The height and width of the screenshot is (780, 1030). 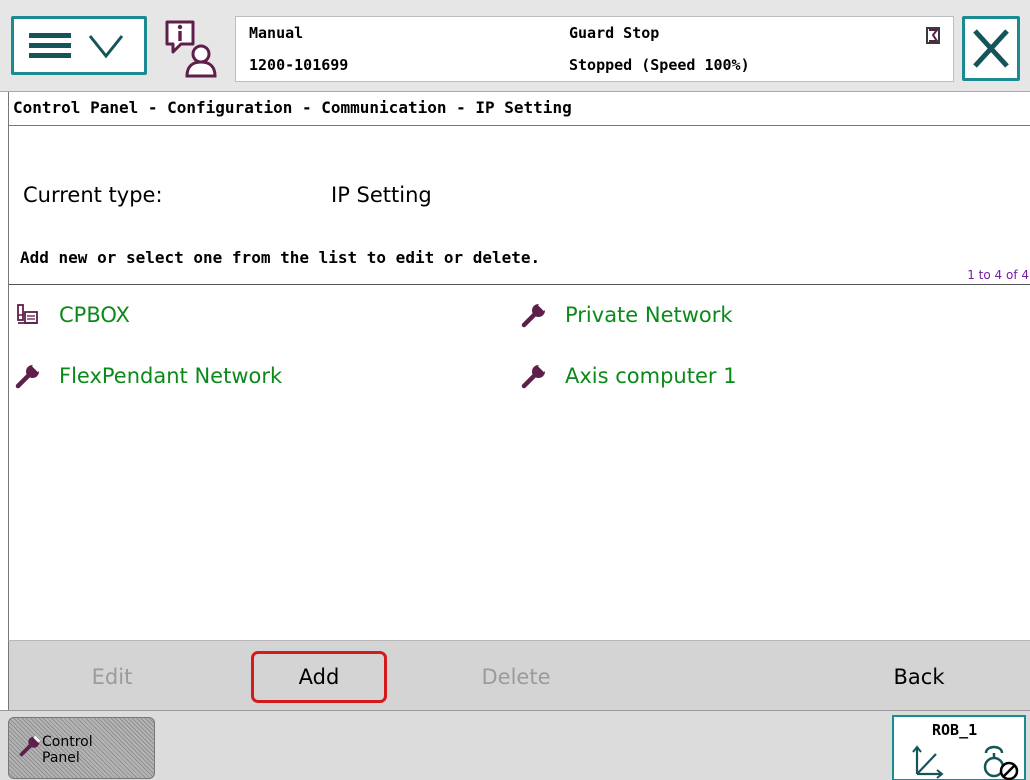 I want to click on abb-menu-button, so click(x=79, y=45).